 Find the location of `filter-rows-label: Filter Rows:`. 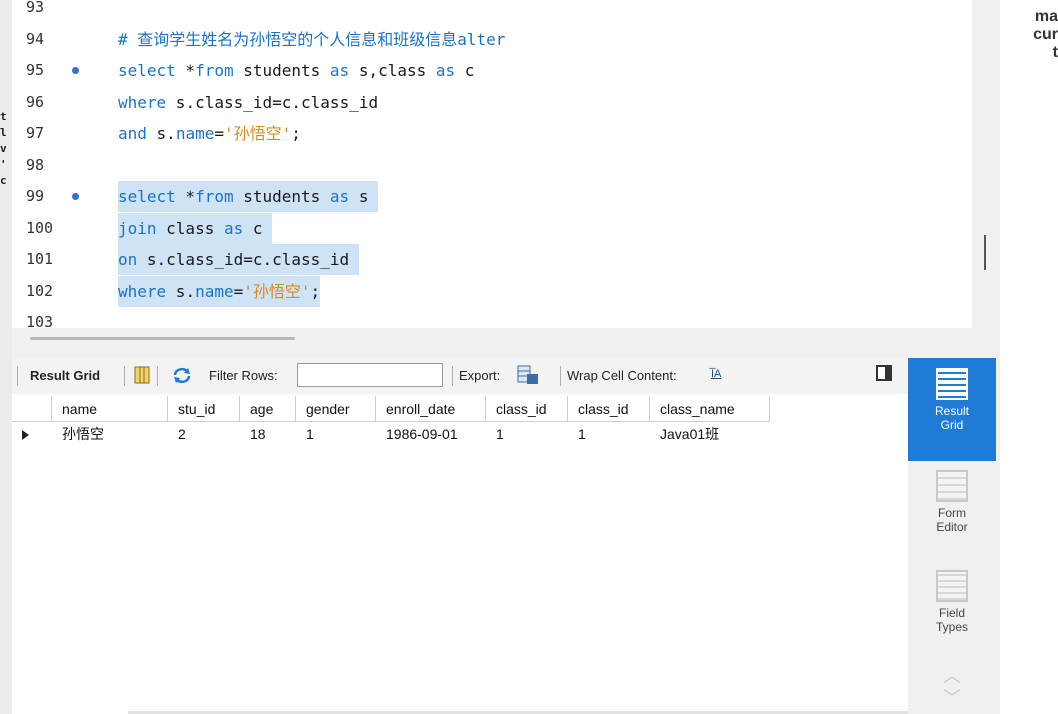

filter-rows-label: Filter Rows: is located at coordinates (243, 375).